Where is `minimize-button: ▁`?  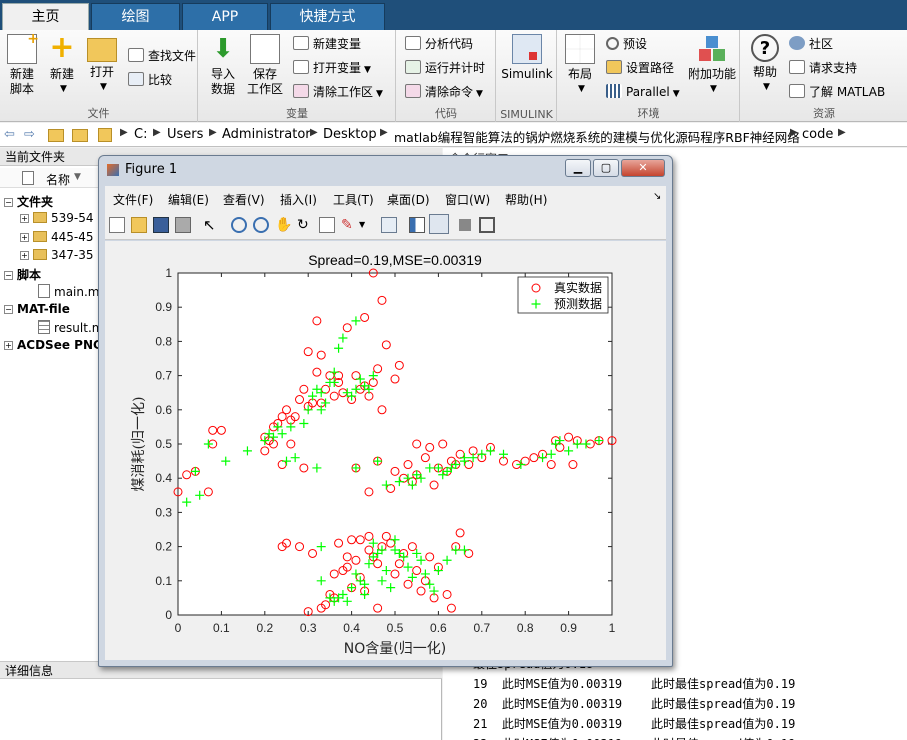 minimize-button: ▁ is located at coordinates (578, 168).